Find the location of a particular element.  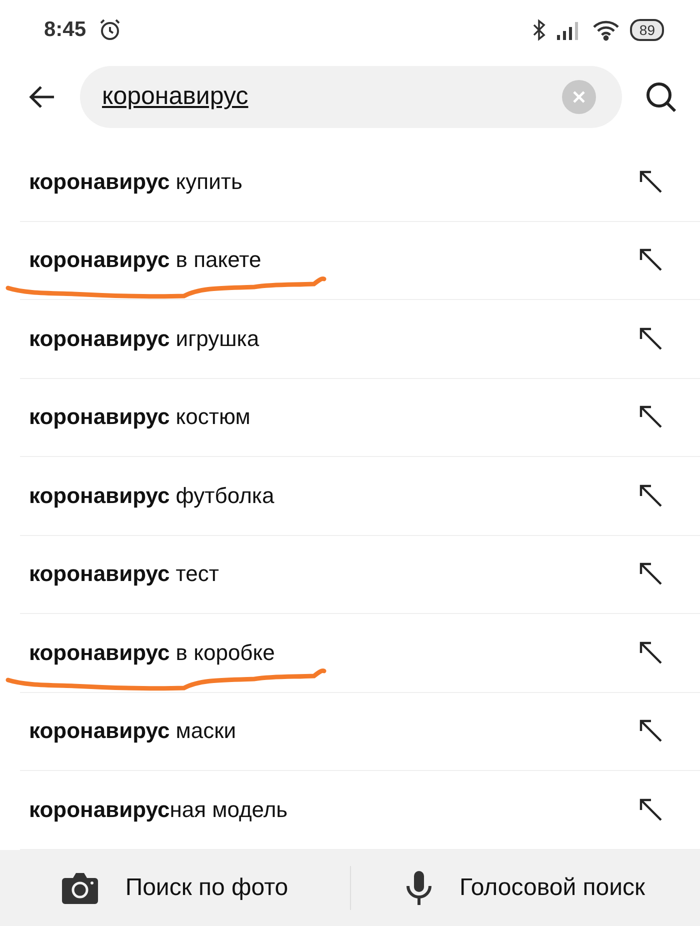

suggestion-text: коронавирус купить is located at coordinates (135, 181).